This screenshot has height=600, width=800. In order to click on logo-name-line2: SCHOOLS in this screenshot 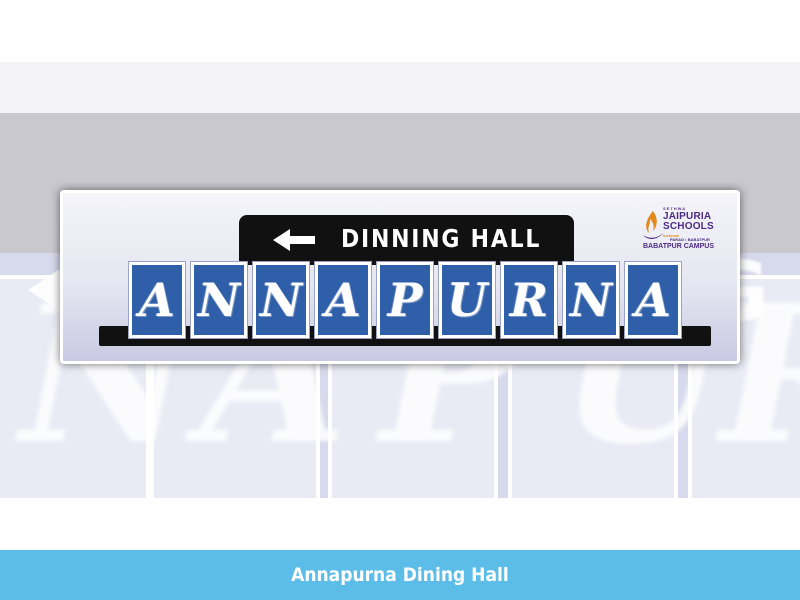, I will do `click(688, 226)`.